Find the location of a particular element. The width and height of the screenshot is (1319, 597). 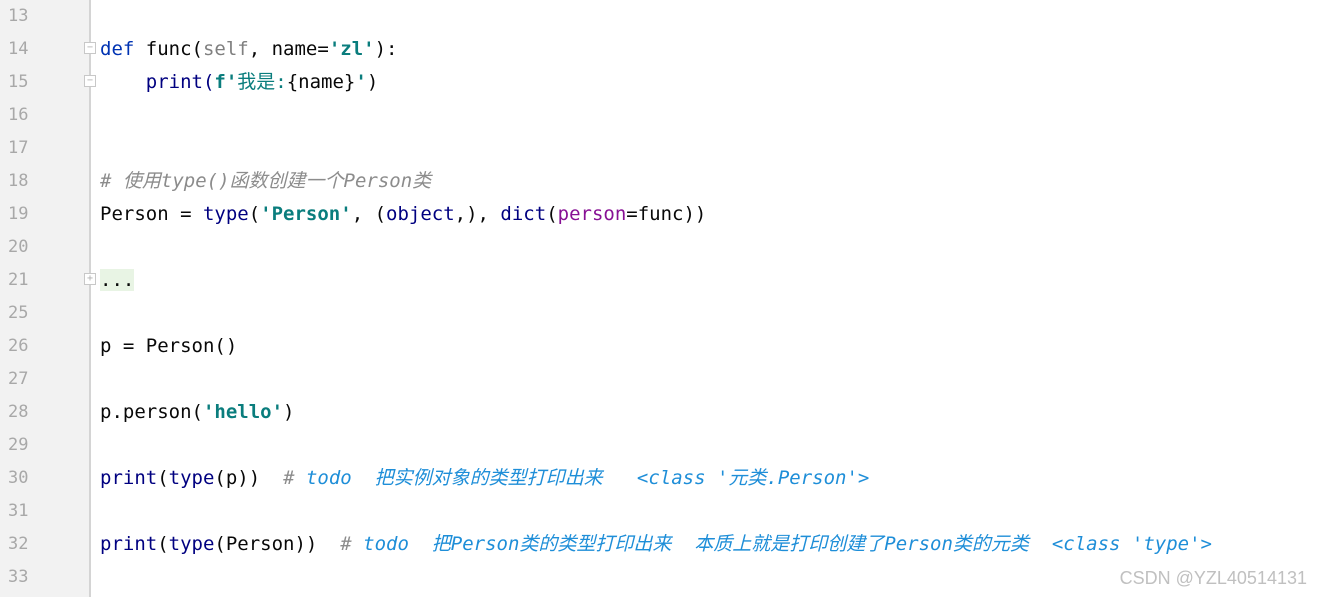

code-text: p = Person() is located at coordinates (168, 346).